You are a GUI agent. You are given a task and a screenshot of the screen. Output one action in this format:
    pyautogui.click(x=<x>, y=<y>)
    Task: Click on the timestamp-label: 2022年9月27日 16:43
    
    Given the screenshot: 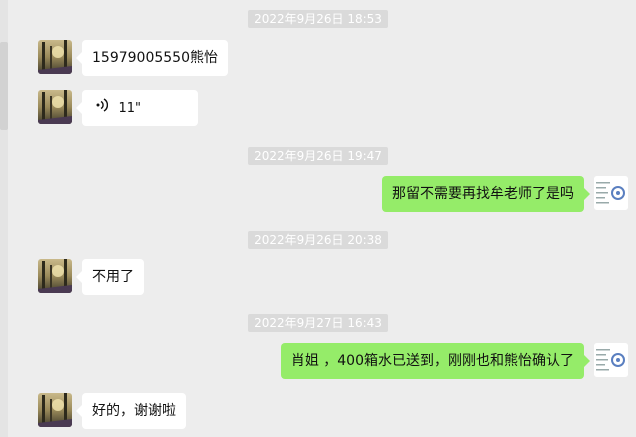 What is the action you would take?
    pyautogui.click(x=318, y=323)
    